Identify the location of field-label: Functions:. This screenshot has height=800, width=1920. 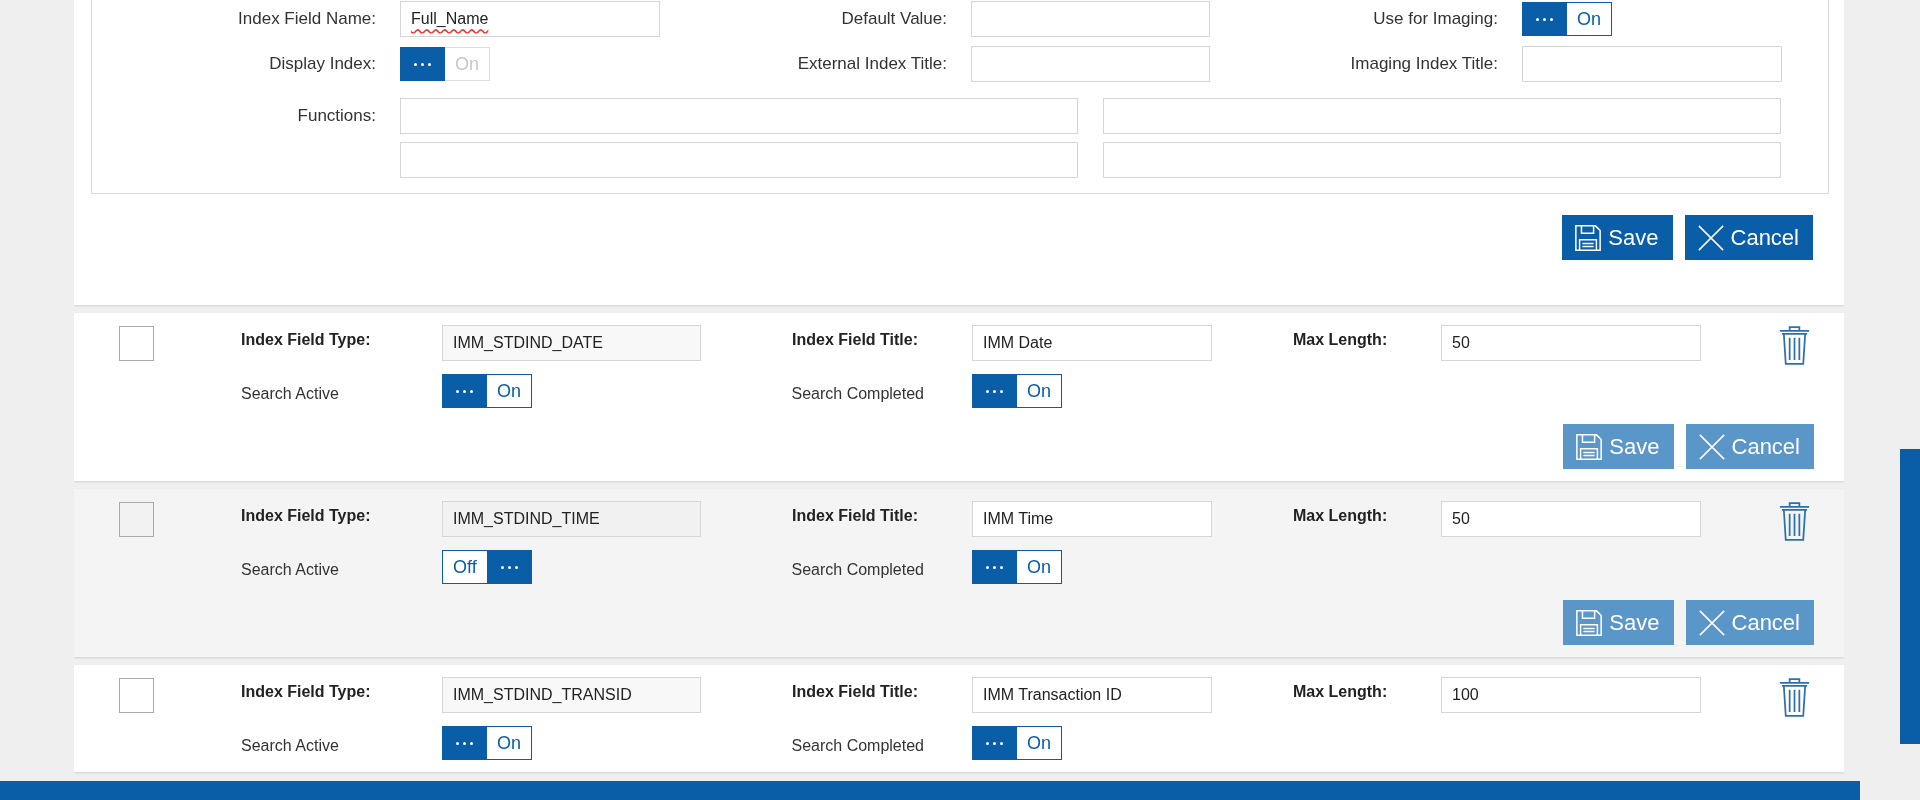
(336, 116).